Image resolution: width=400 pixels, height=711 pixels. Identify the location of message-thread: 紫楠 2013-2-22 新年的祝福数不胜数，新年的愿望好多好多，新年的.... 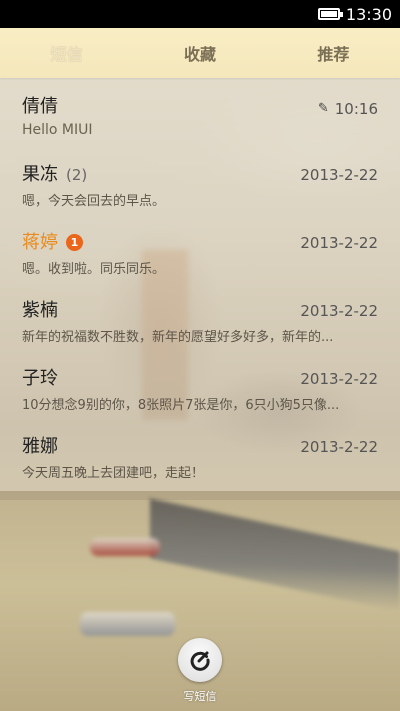
(200, 316).